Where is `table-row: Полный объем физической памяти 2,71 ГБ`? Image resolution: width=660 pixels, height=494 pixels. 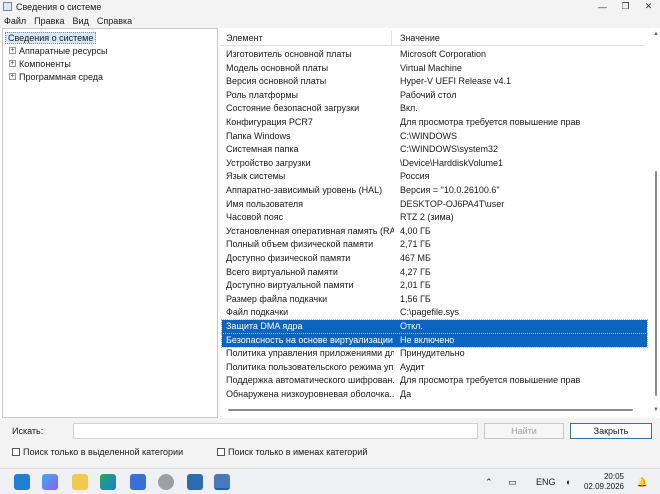
table-row: Полный объем физической памяти 2,71 ГБ is located at coordinates (434, 245).